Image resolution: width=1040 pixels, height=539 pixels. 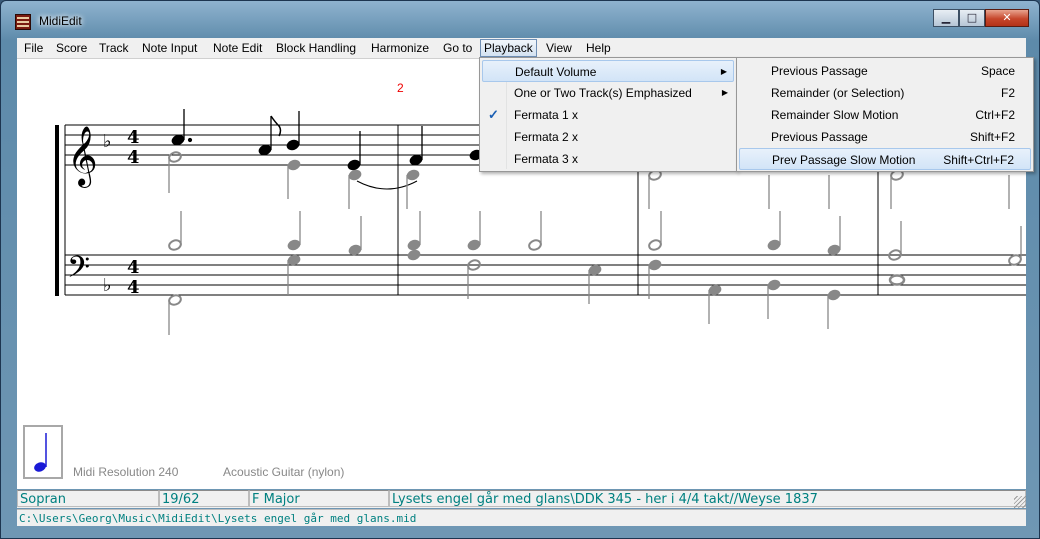 I want to click on maximize-button: □, so click(x=972, y=18).